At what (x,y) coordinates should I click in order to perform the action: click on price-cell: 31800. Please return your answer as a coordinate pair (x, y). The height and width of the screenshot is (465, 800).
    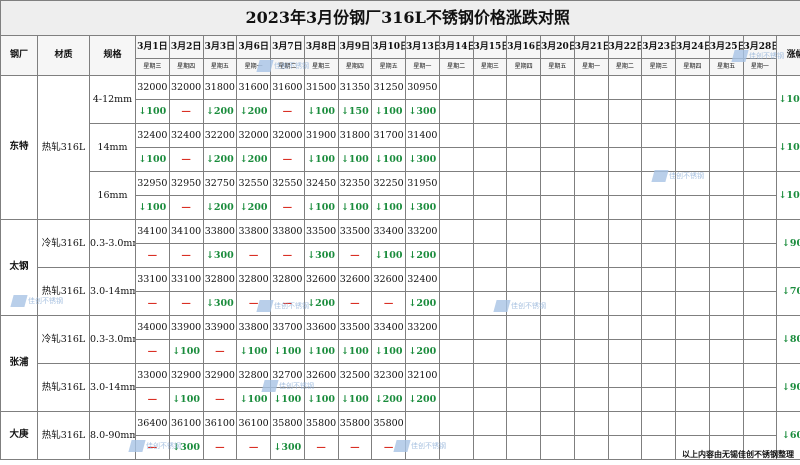
    Looking at the image, I should click on (220, 87).